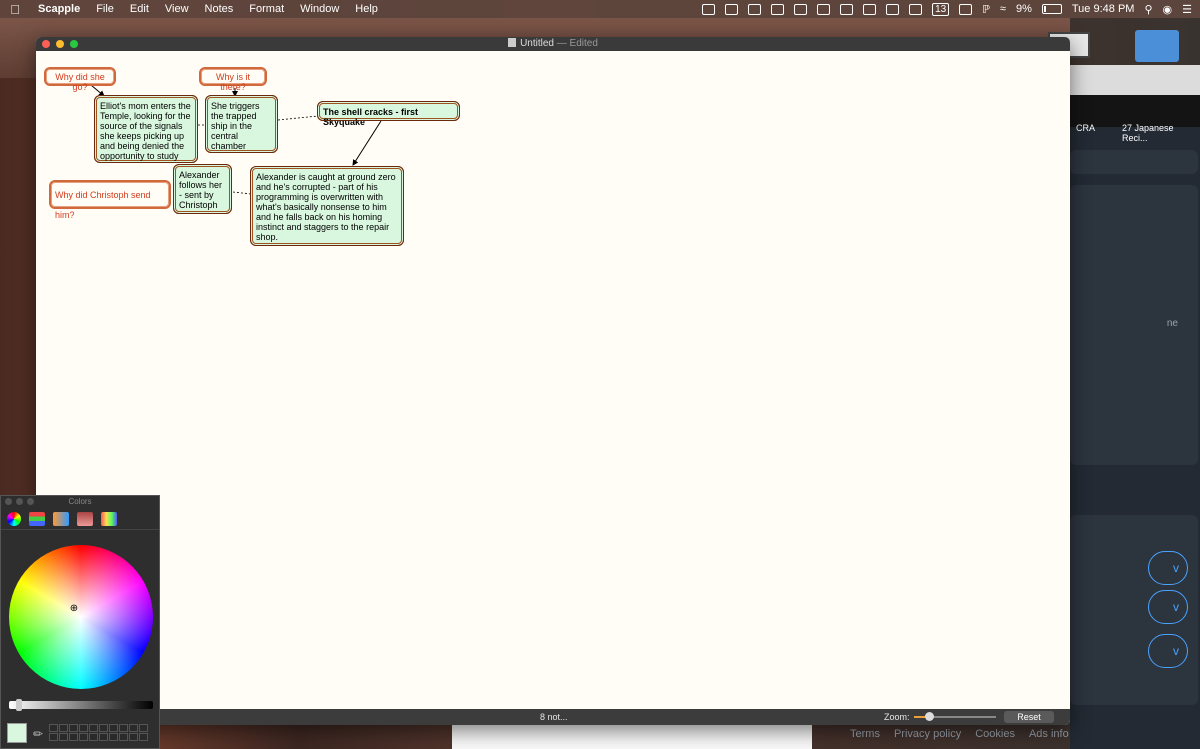 This screenshot has height=749, width=1200. Describe the element at coordinates (105, 9) in the screenshot. I see `menu-file: File` at that location.